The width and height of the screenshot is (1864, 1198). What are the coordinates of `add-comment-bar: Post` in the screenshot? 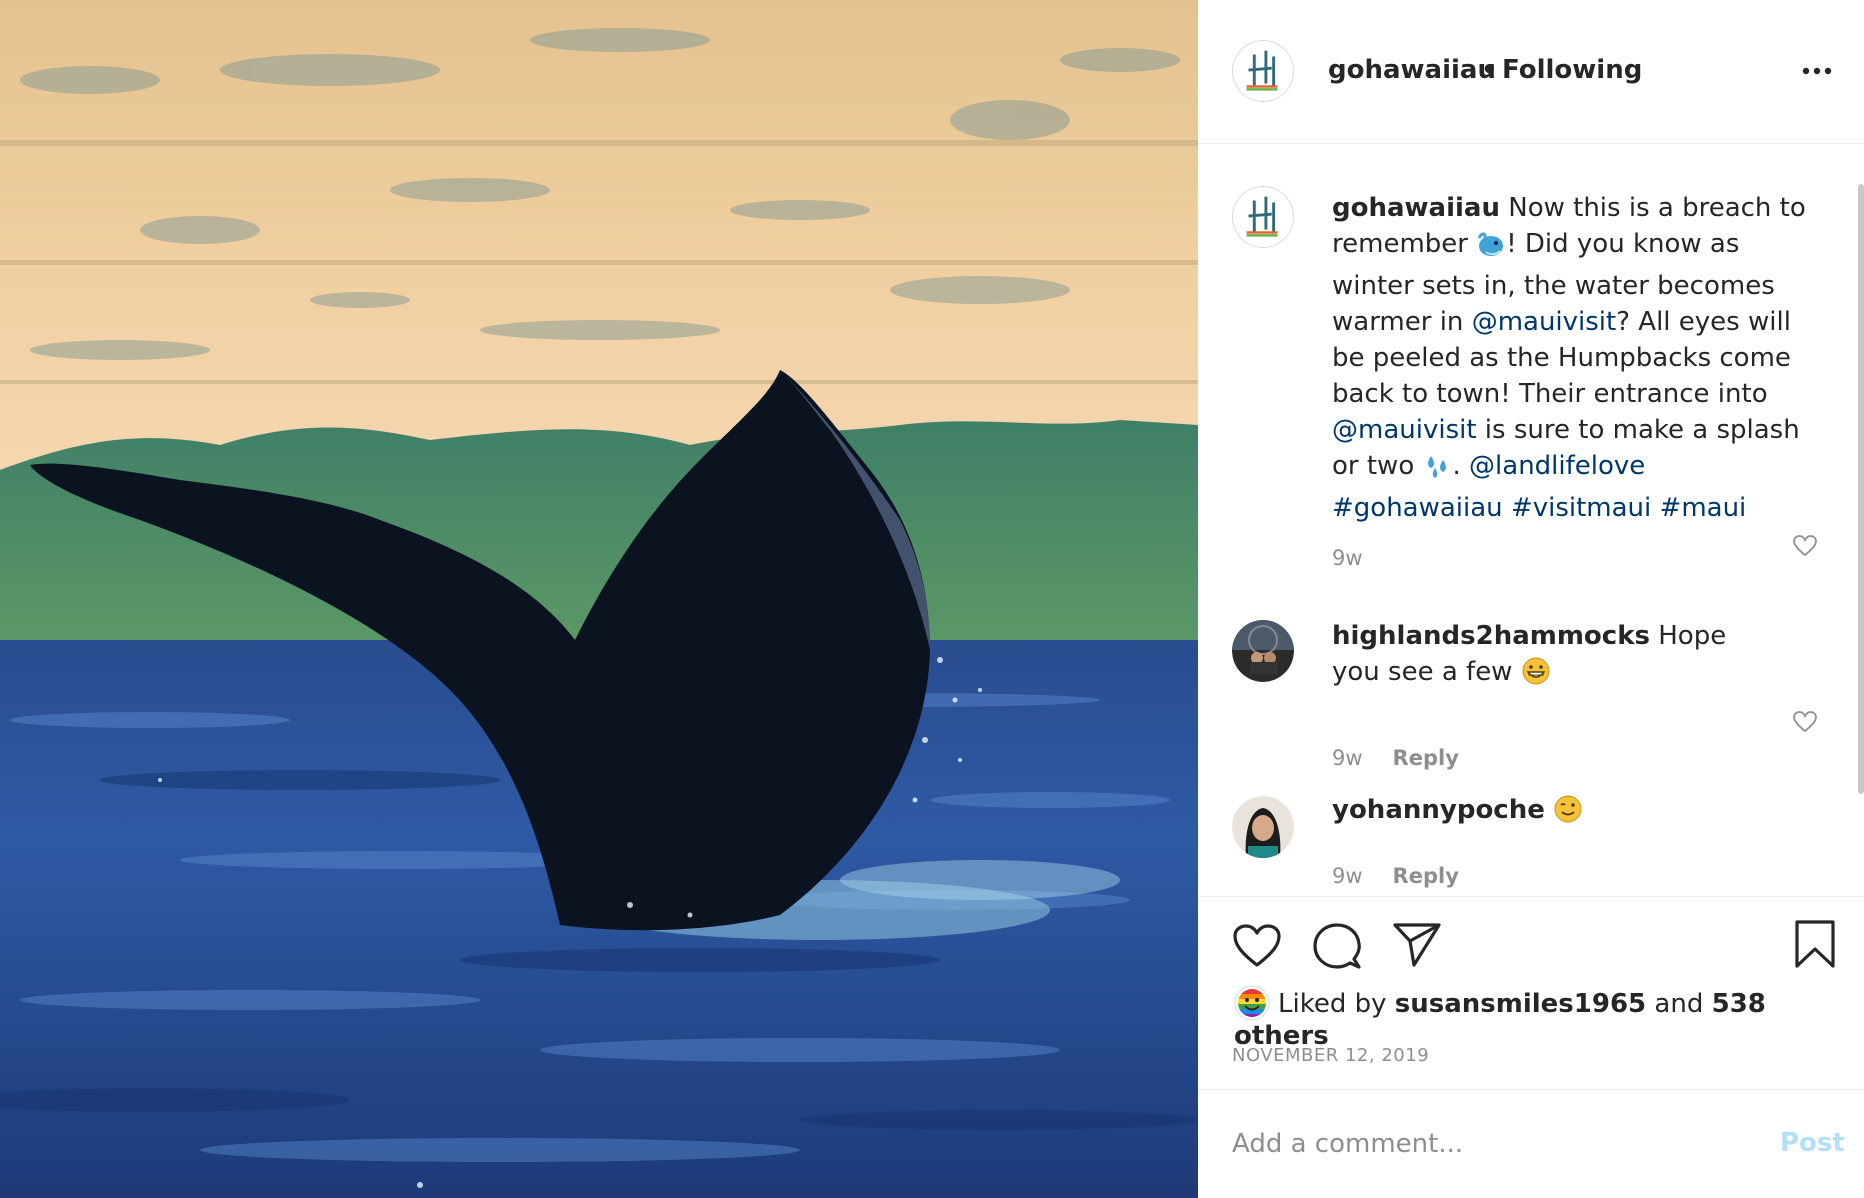 It's located at (1531, 1143).